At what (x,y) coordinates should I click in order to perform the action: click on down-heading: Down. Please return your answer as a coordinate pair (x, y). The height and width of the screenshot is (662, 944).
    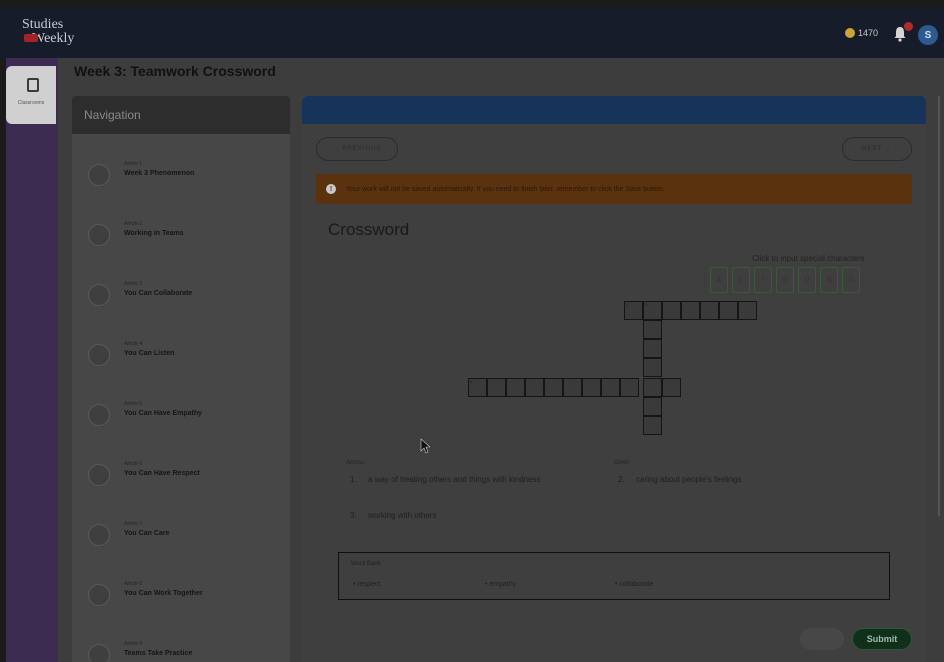
    Looking at the image, I should click on (622, 463).